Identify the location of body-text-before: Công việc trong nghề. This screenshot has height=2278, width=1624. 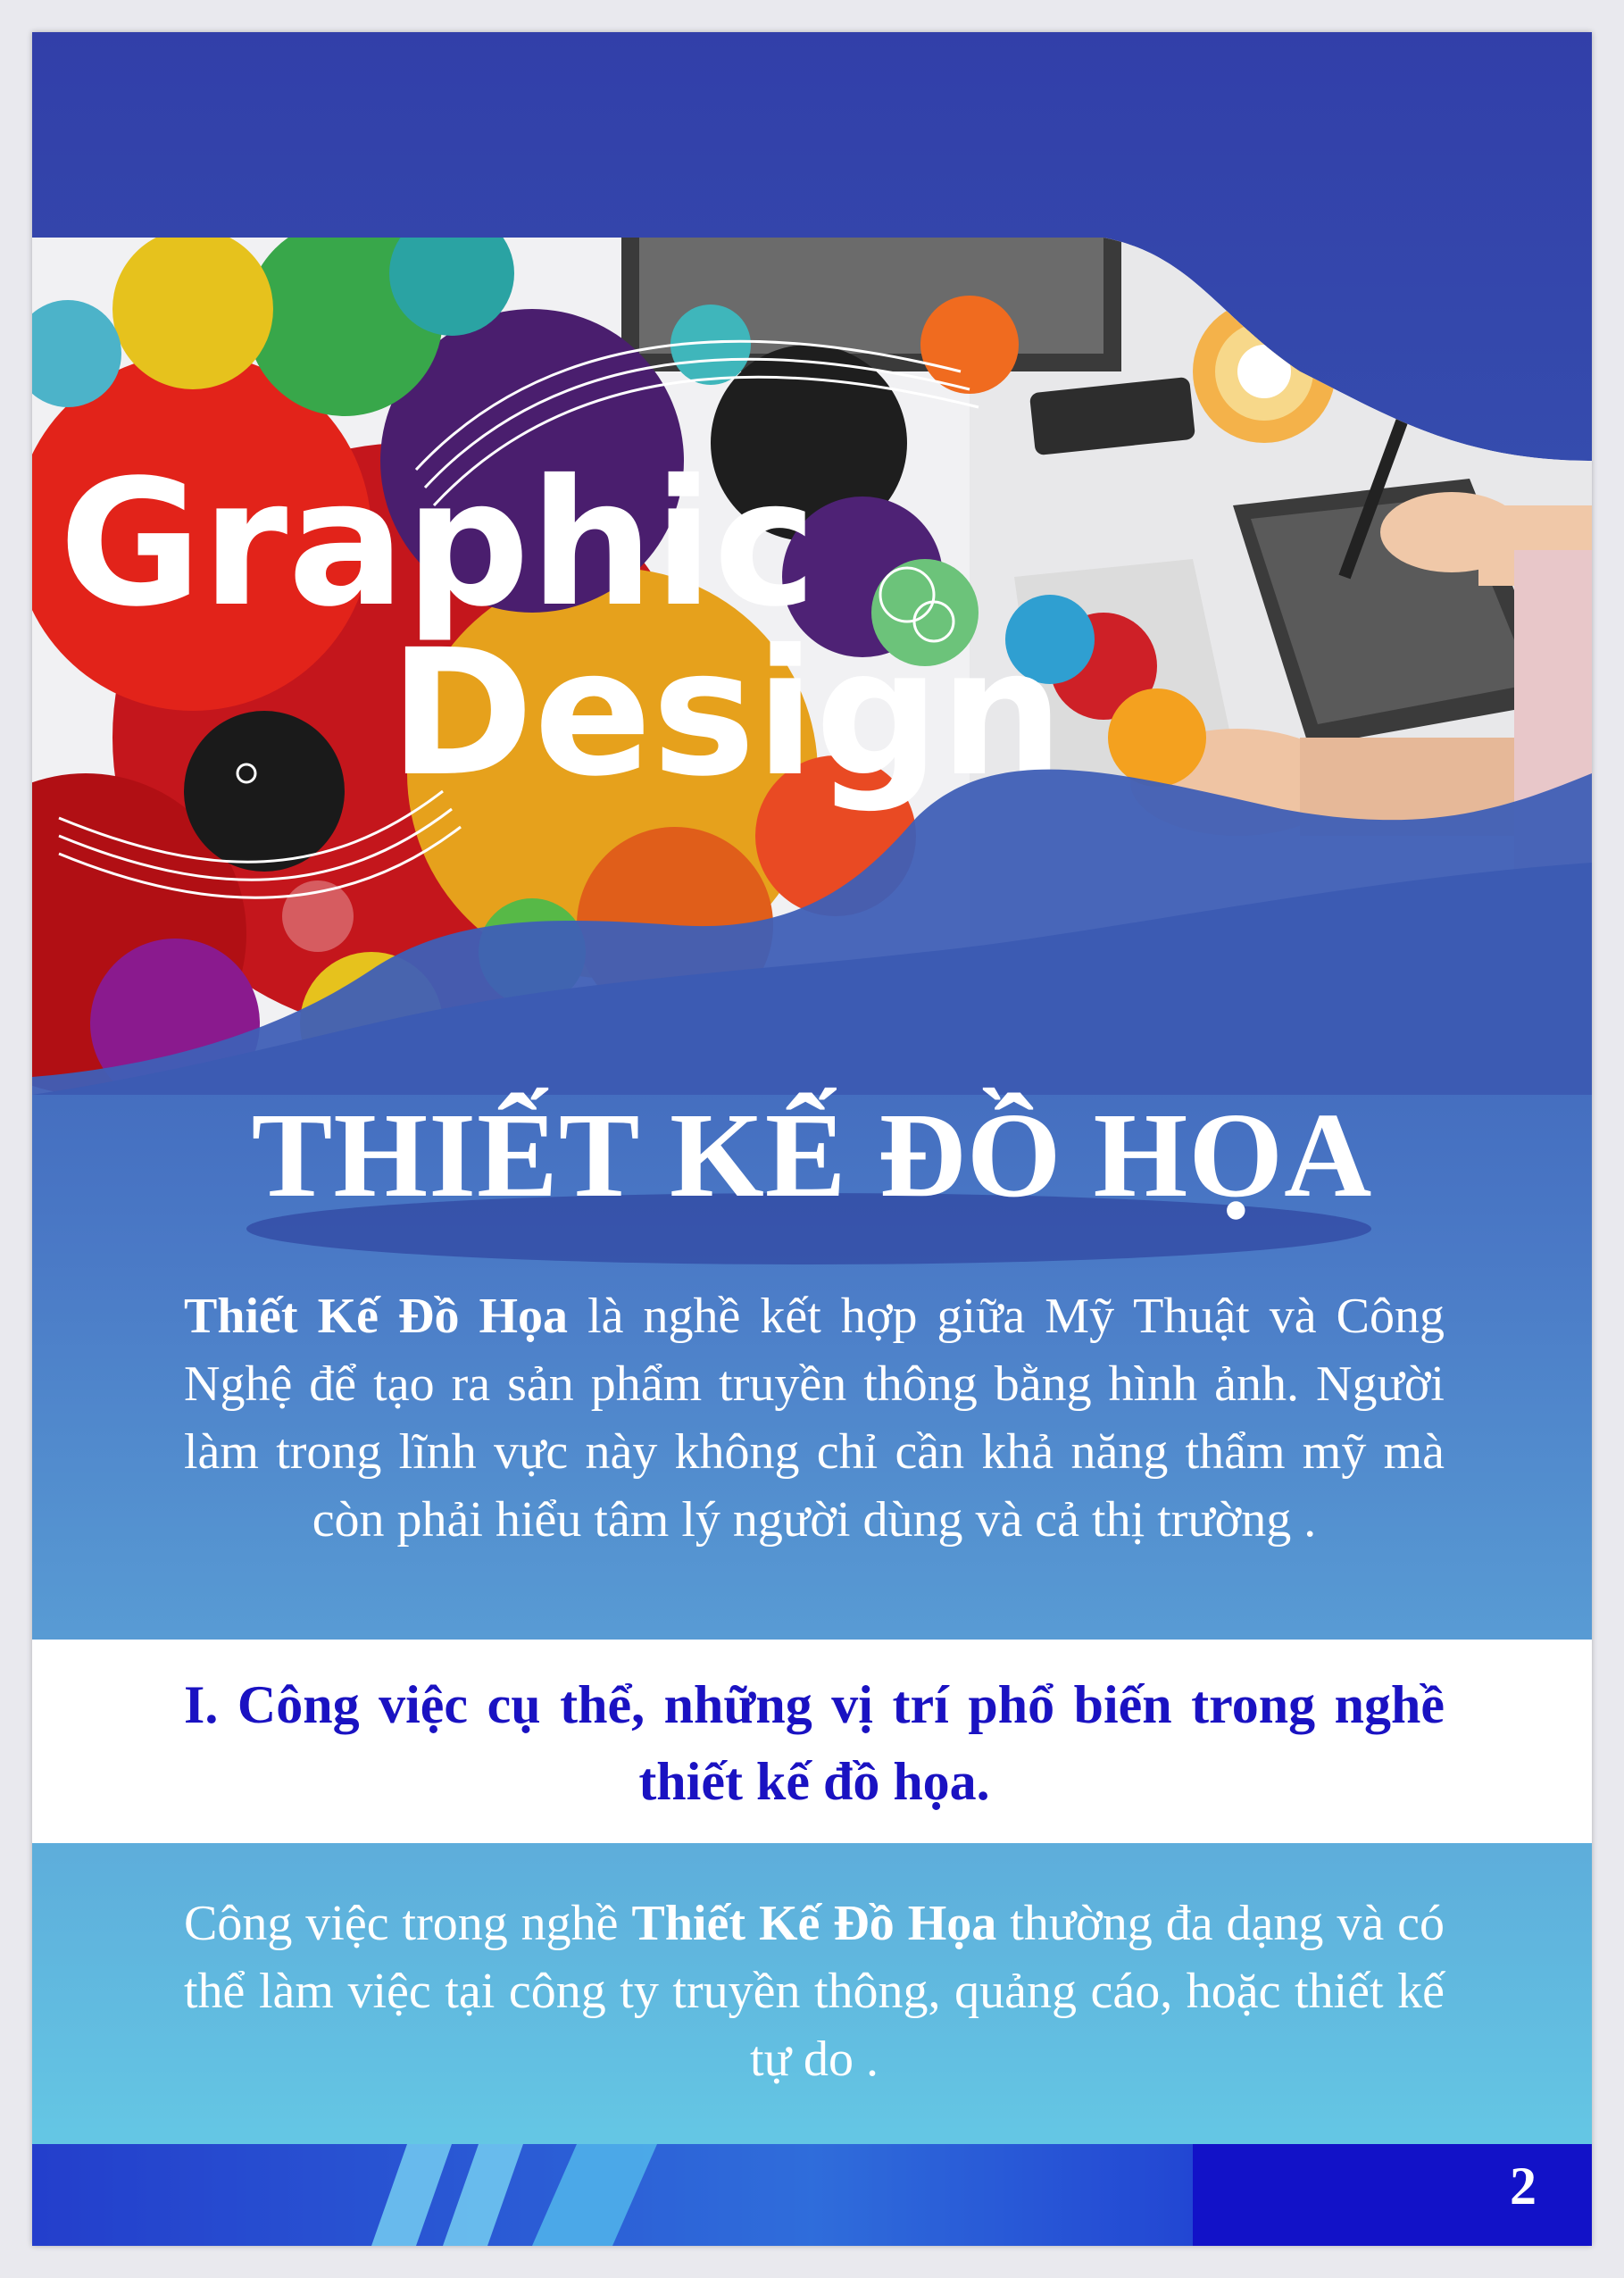
(408, 1924).